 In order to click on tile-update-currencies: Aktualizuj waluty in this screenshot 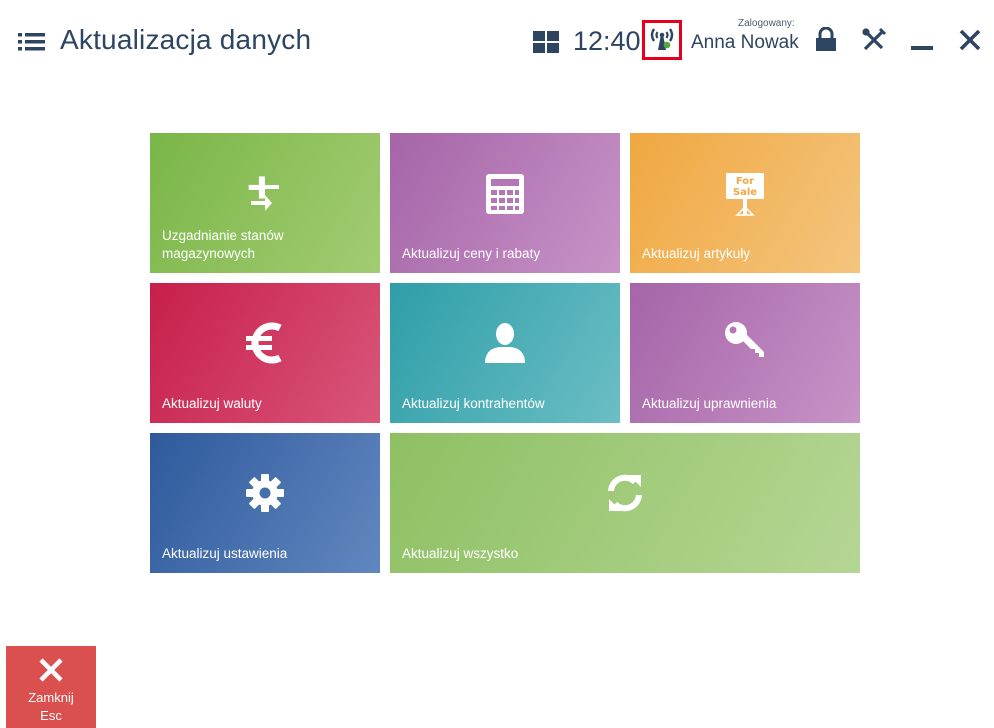, I will do `click(265, 353)`.